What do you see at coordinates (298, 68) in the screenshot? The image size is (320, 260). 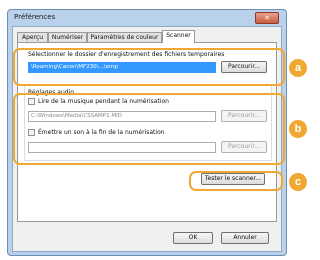 I see `callout-a-badge: a` at bounding box center [298, 68].